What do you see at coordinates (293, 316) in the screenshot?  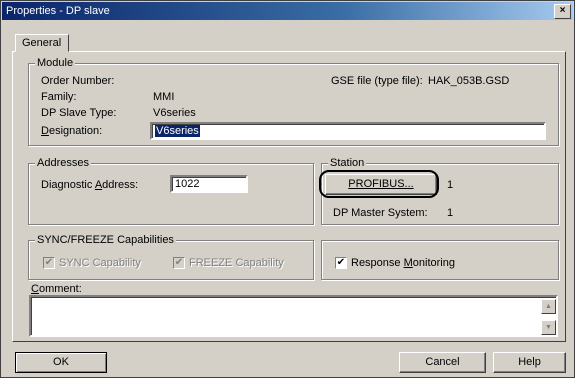 I see `comment-field` at bounding box center [293, 316].